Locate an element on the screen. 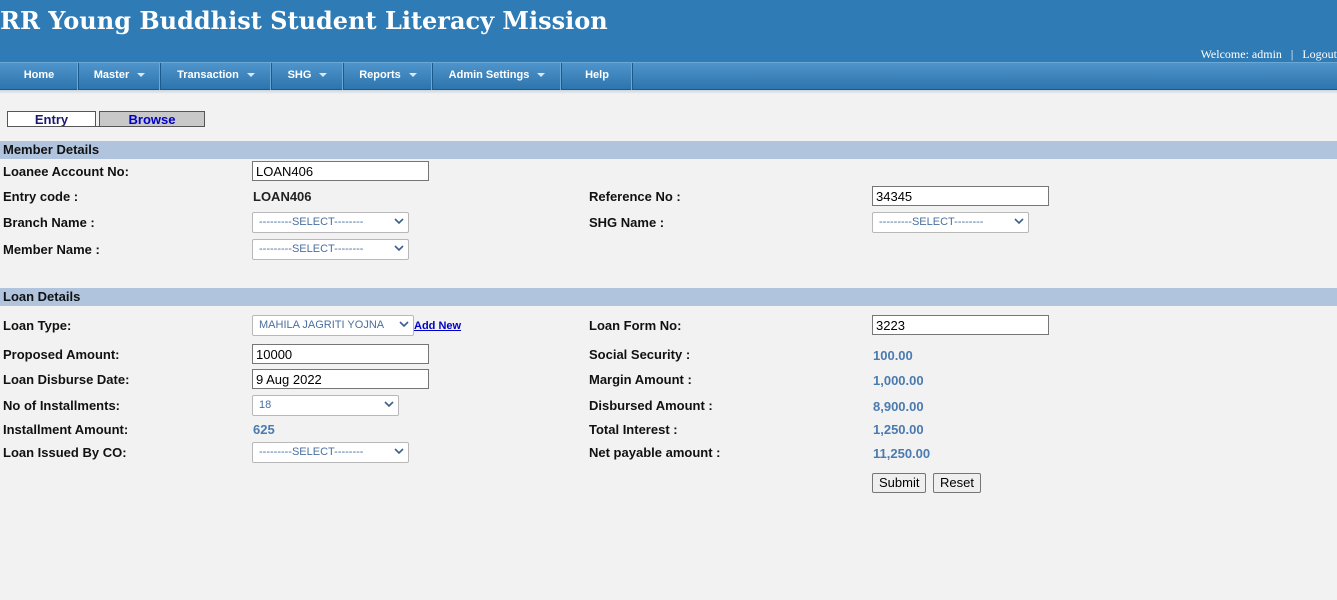  member-name-label: Member Name : is located at coordinates (51, 249).